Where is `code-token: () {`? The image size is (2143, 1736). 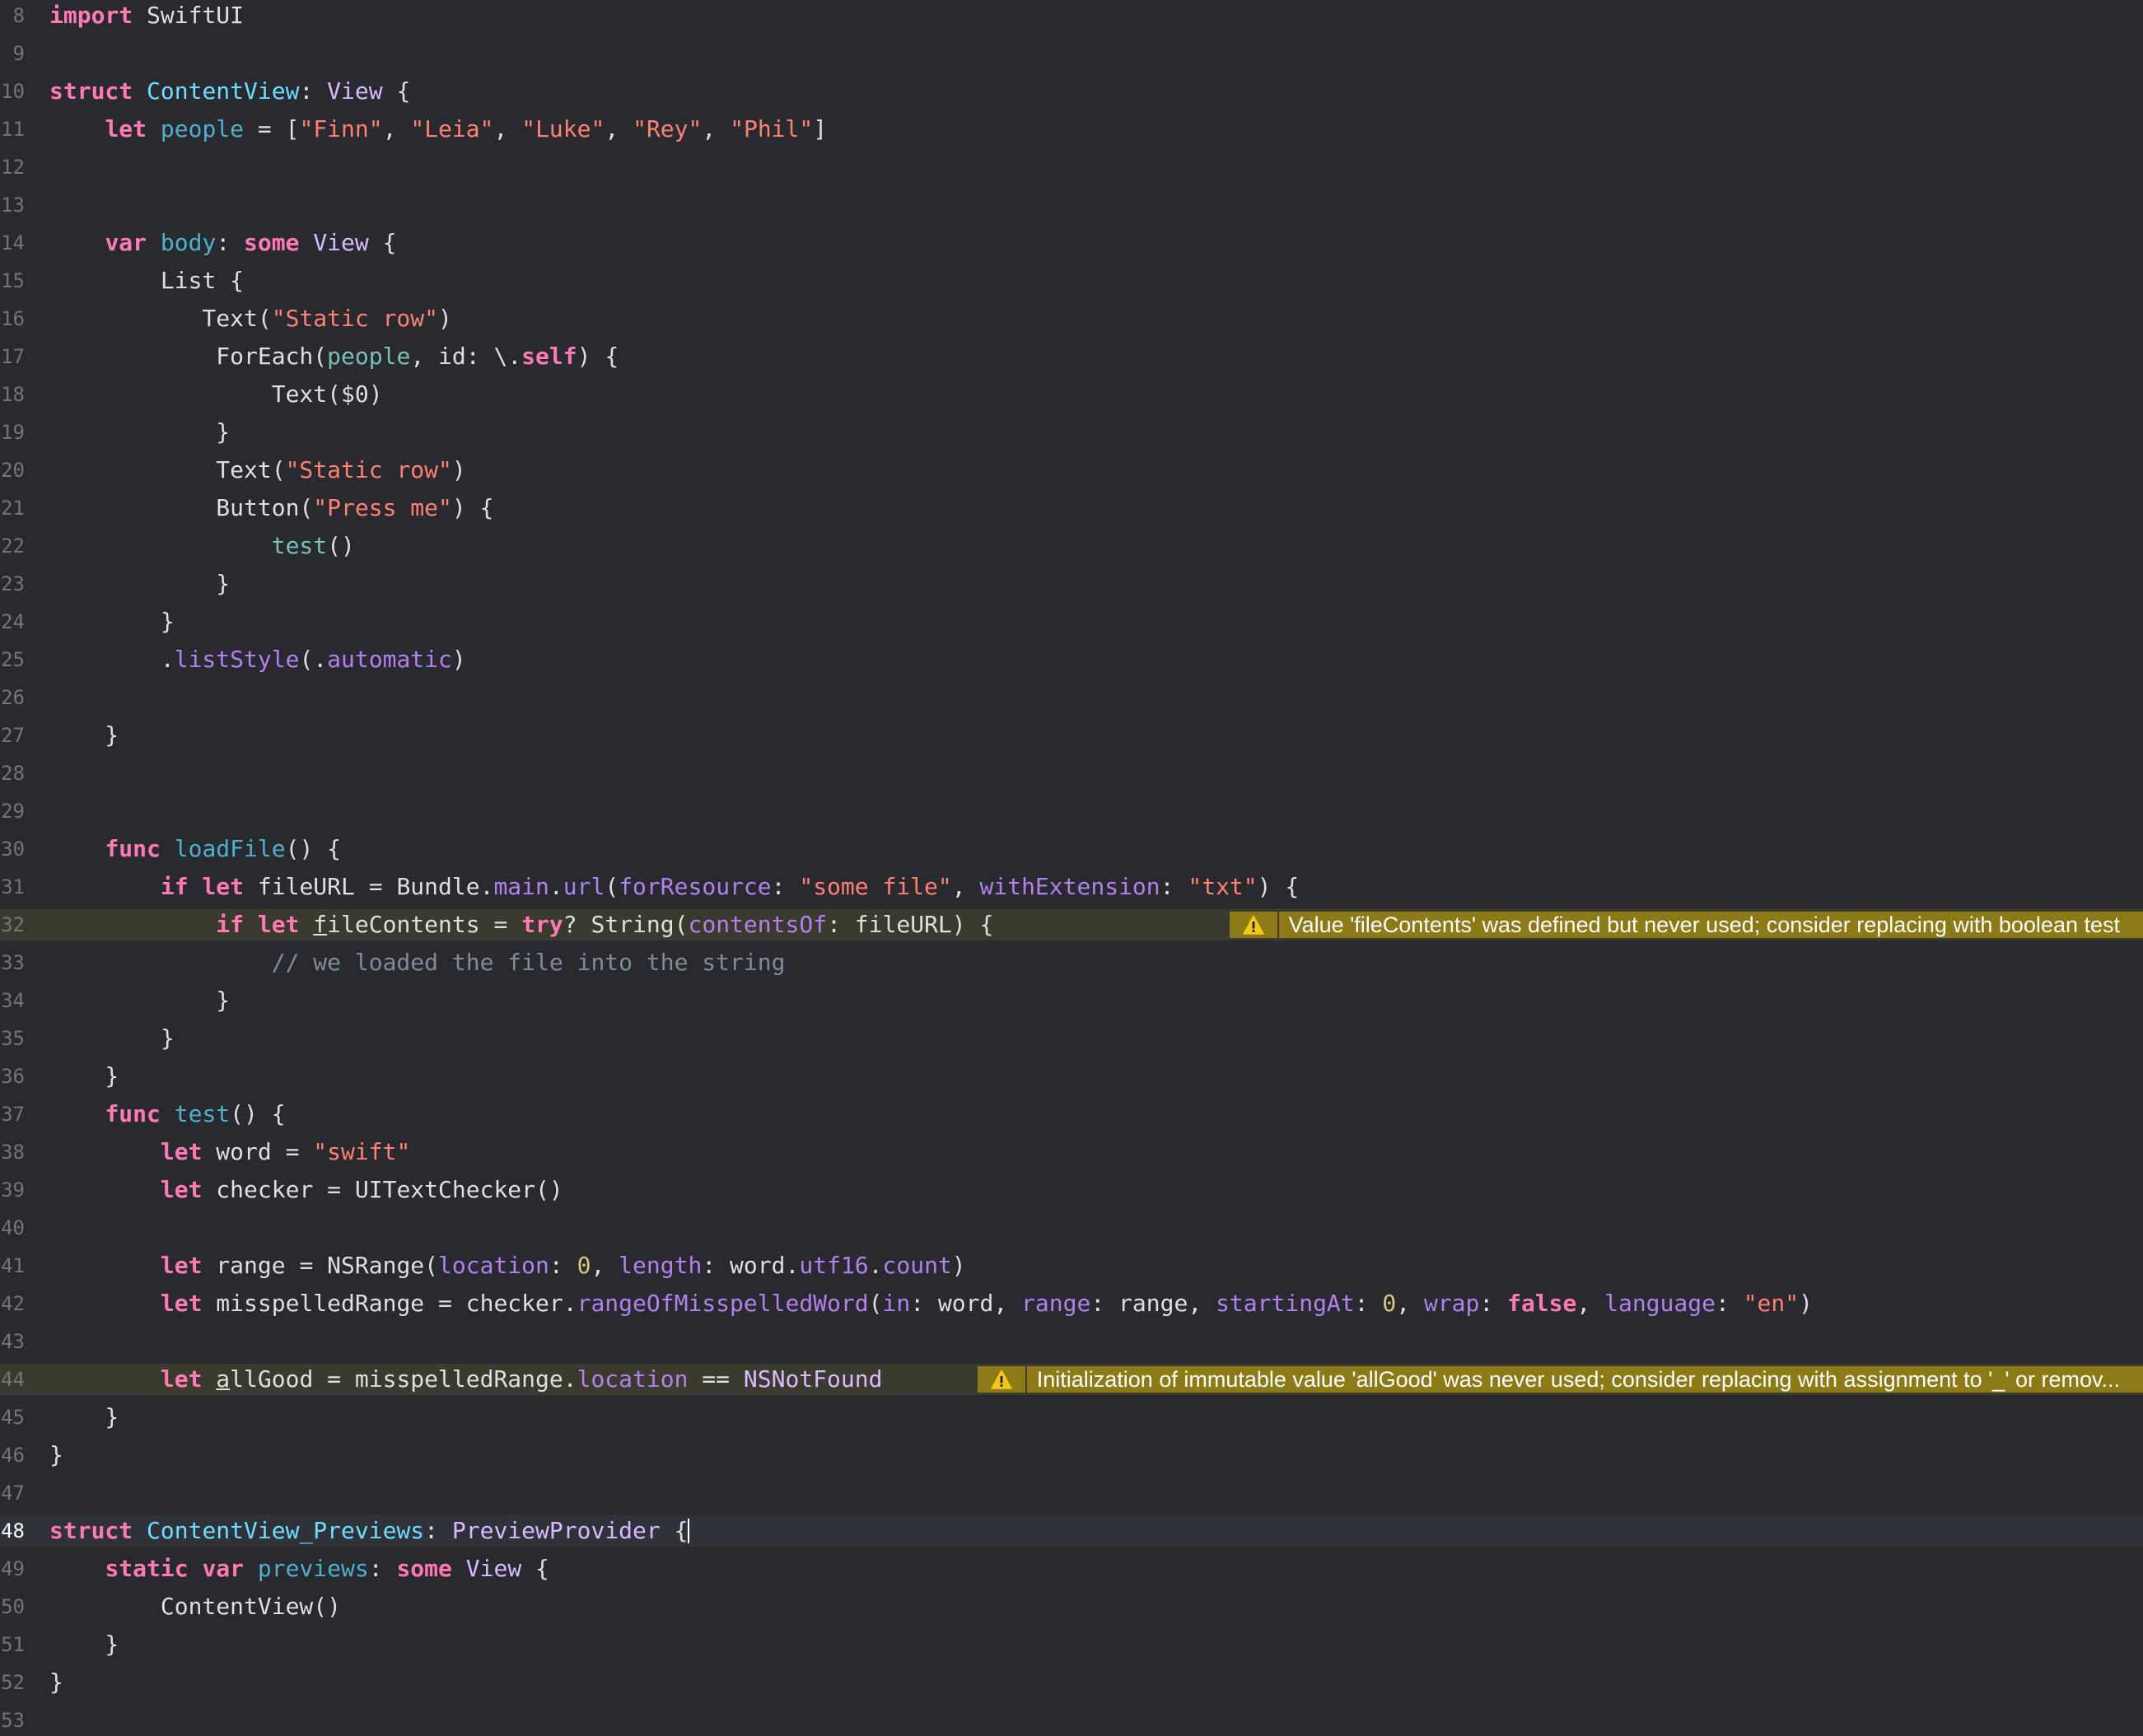
code-token: () { is located at coordinates (258, 1113).